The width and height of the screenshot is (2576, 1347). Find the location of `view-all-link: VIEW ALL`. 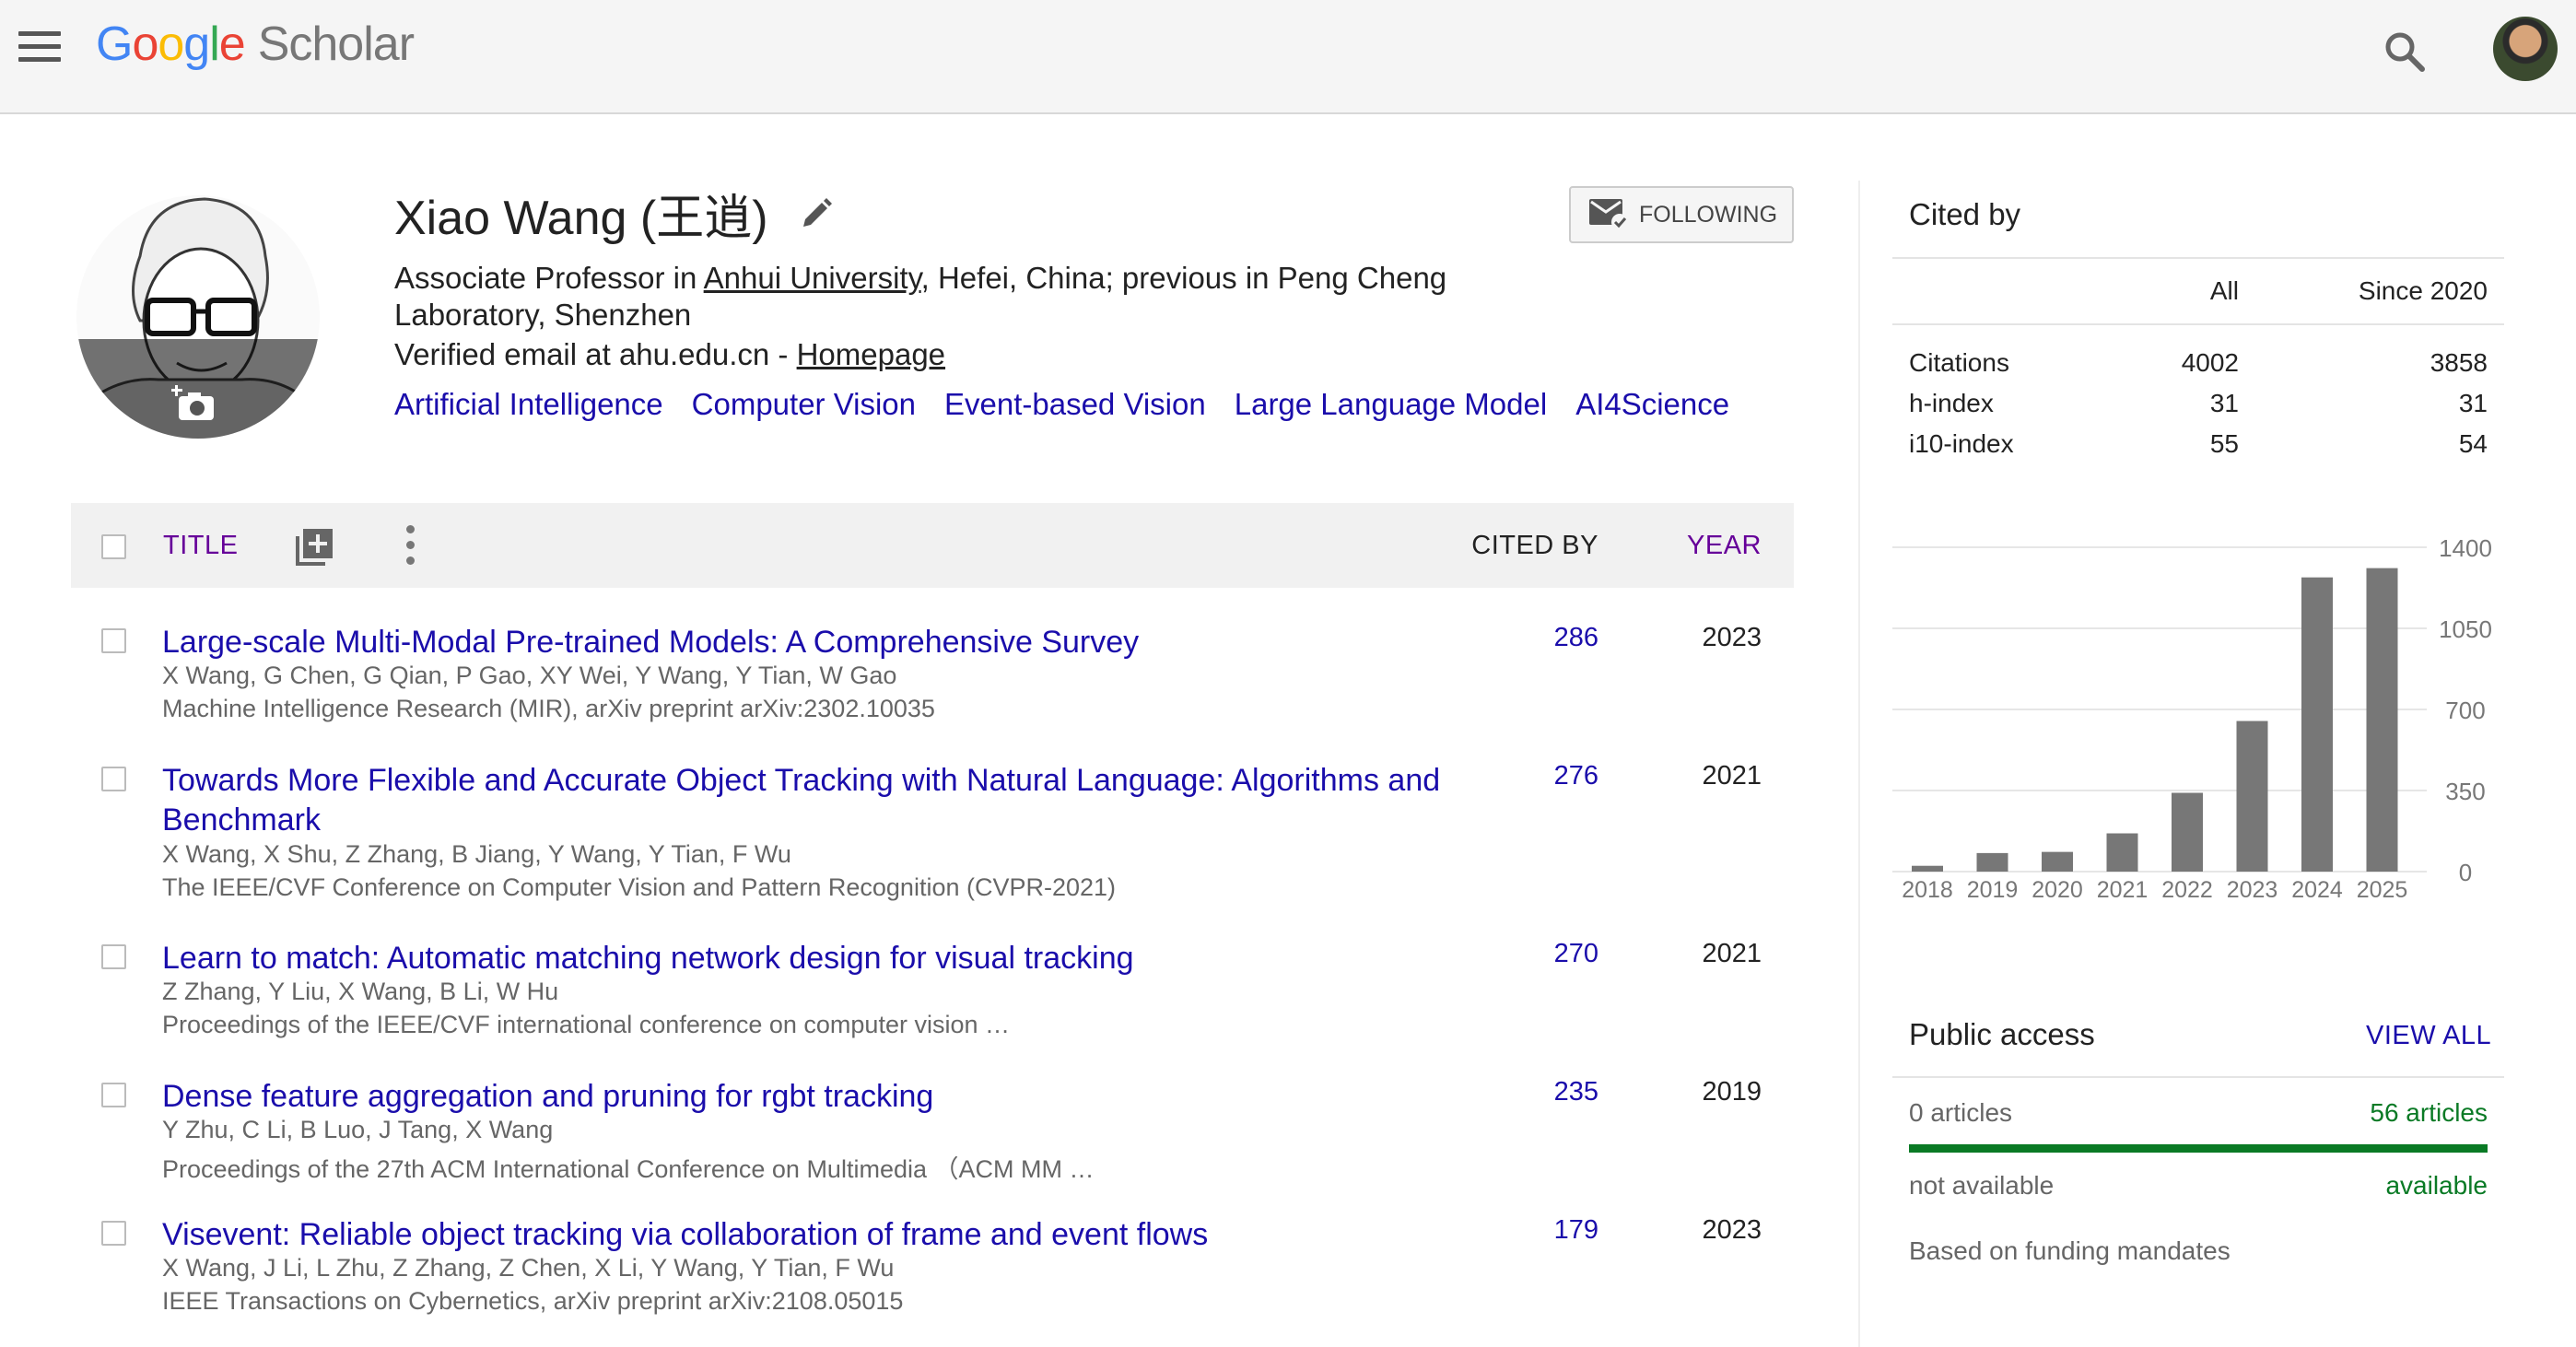

view-all-link: VIEW ALL is located at coordinates (2428, 1036).